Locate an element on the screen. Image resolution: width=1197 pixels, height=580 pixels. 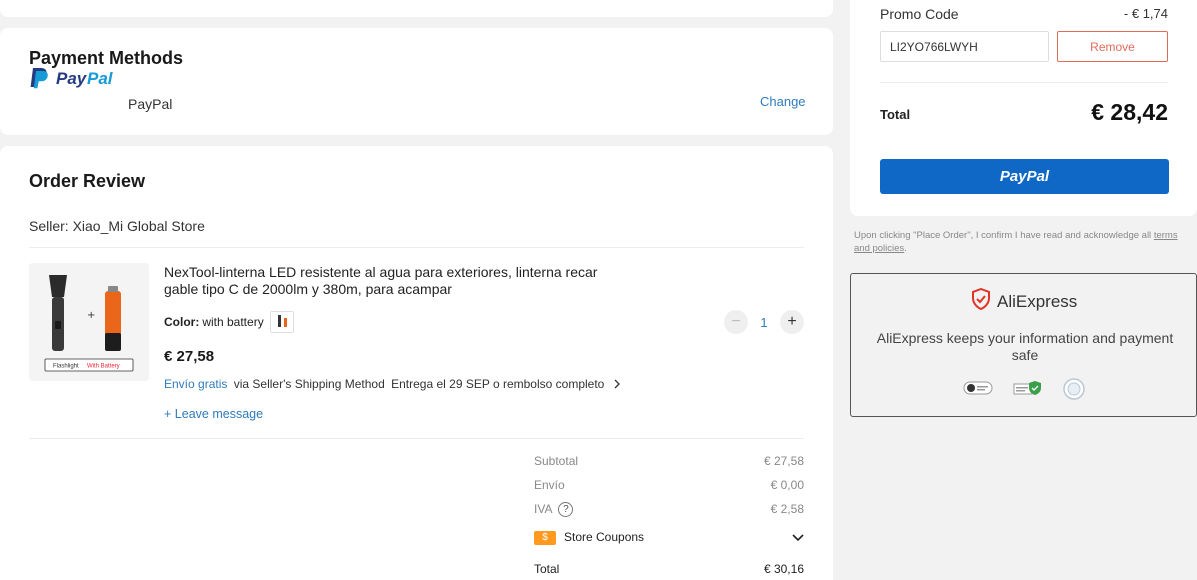
security-badge-icon is located at coordinates (978, 389).